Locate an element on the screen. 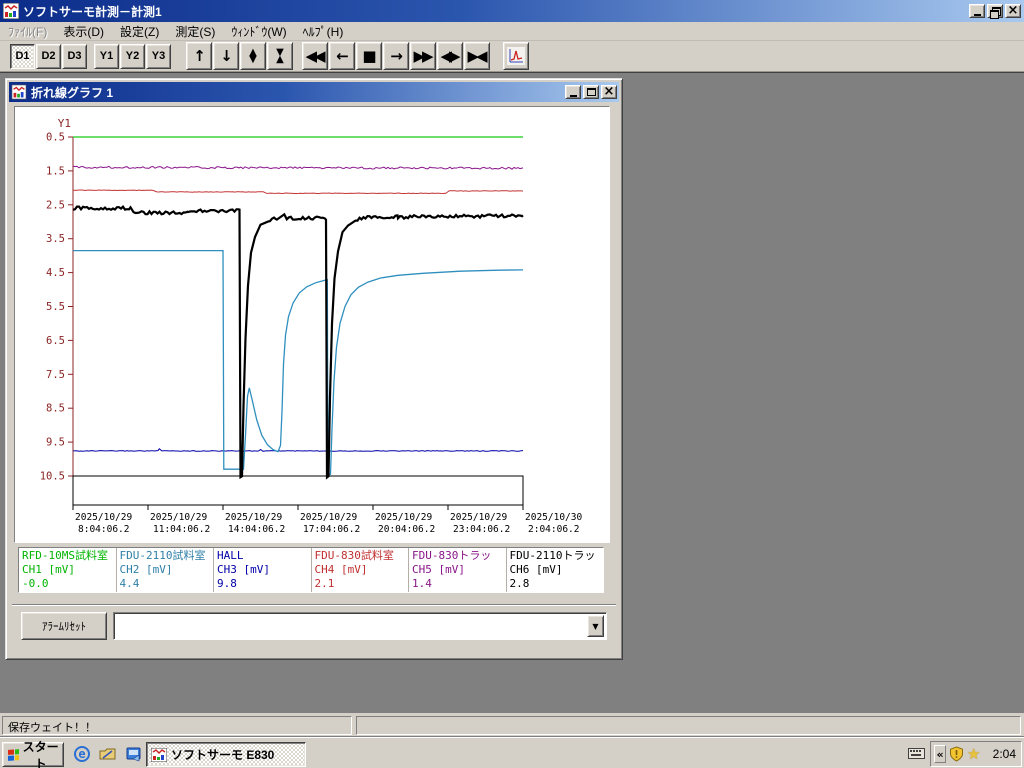 This screenshot has width=1024, height=768. graph-maximize-button is located at coordinates (591, 92).